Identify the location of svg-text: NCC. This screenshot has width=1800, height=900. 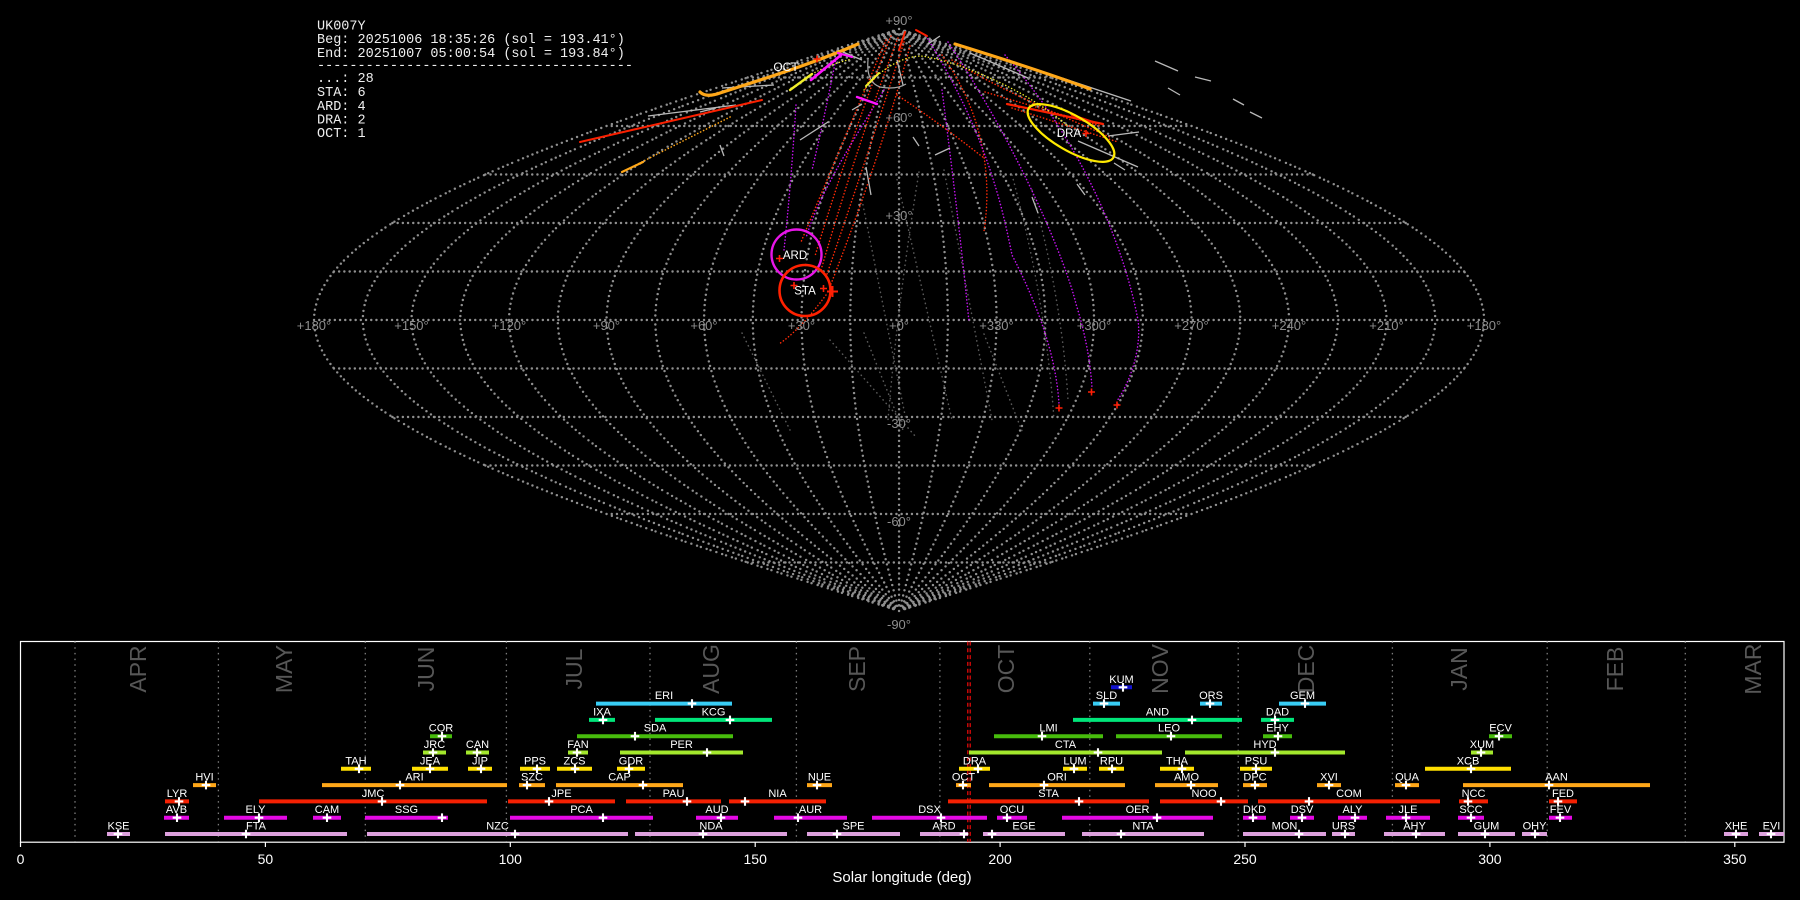
(1474, 794).